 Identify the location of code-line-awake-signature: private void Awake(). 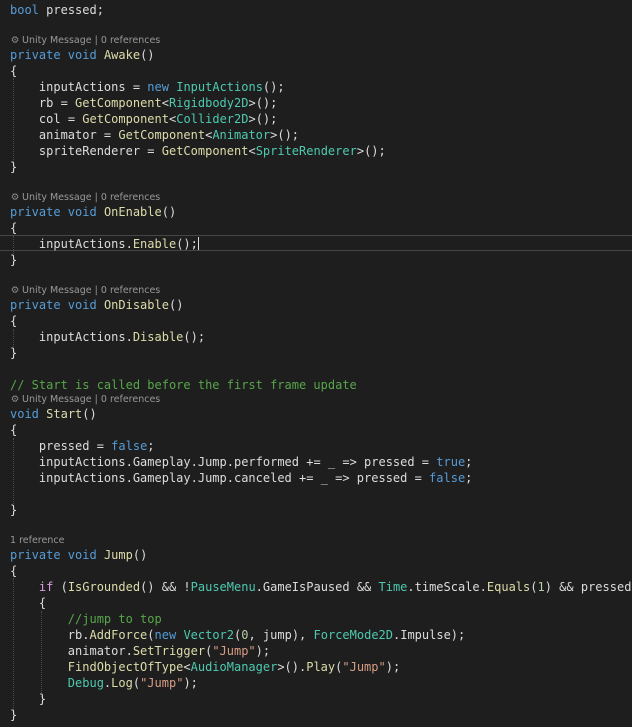
(82, 55).